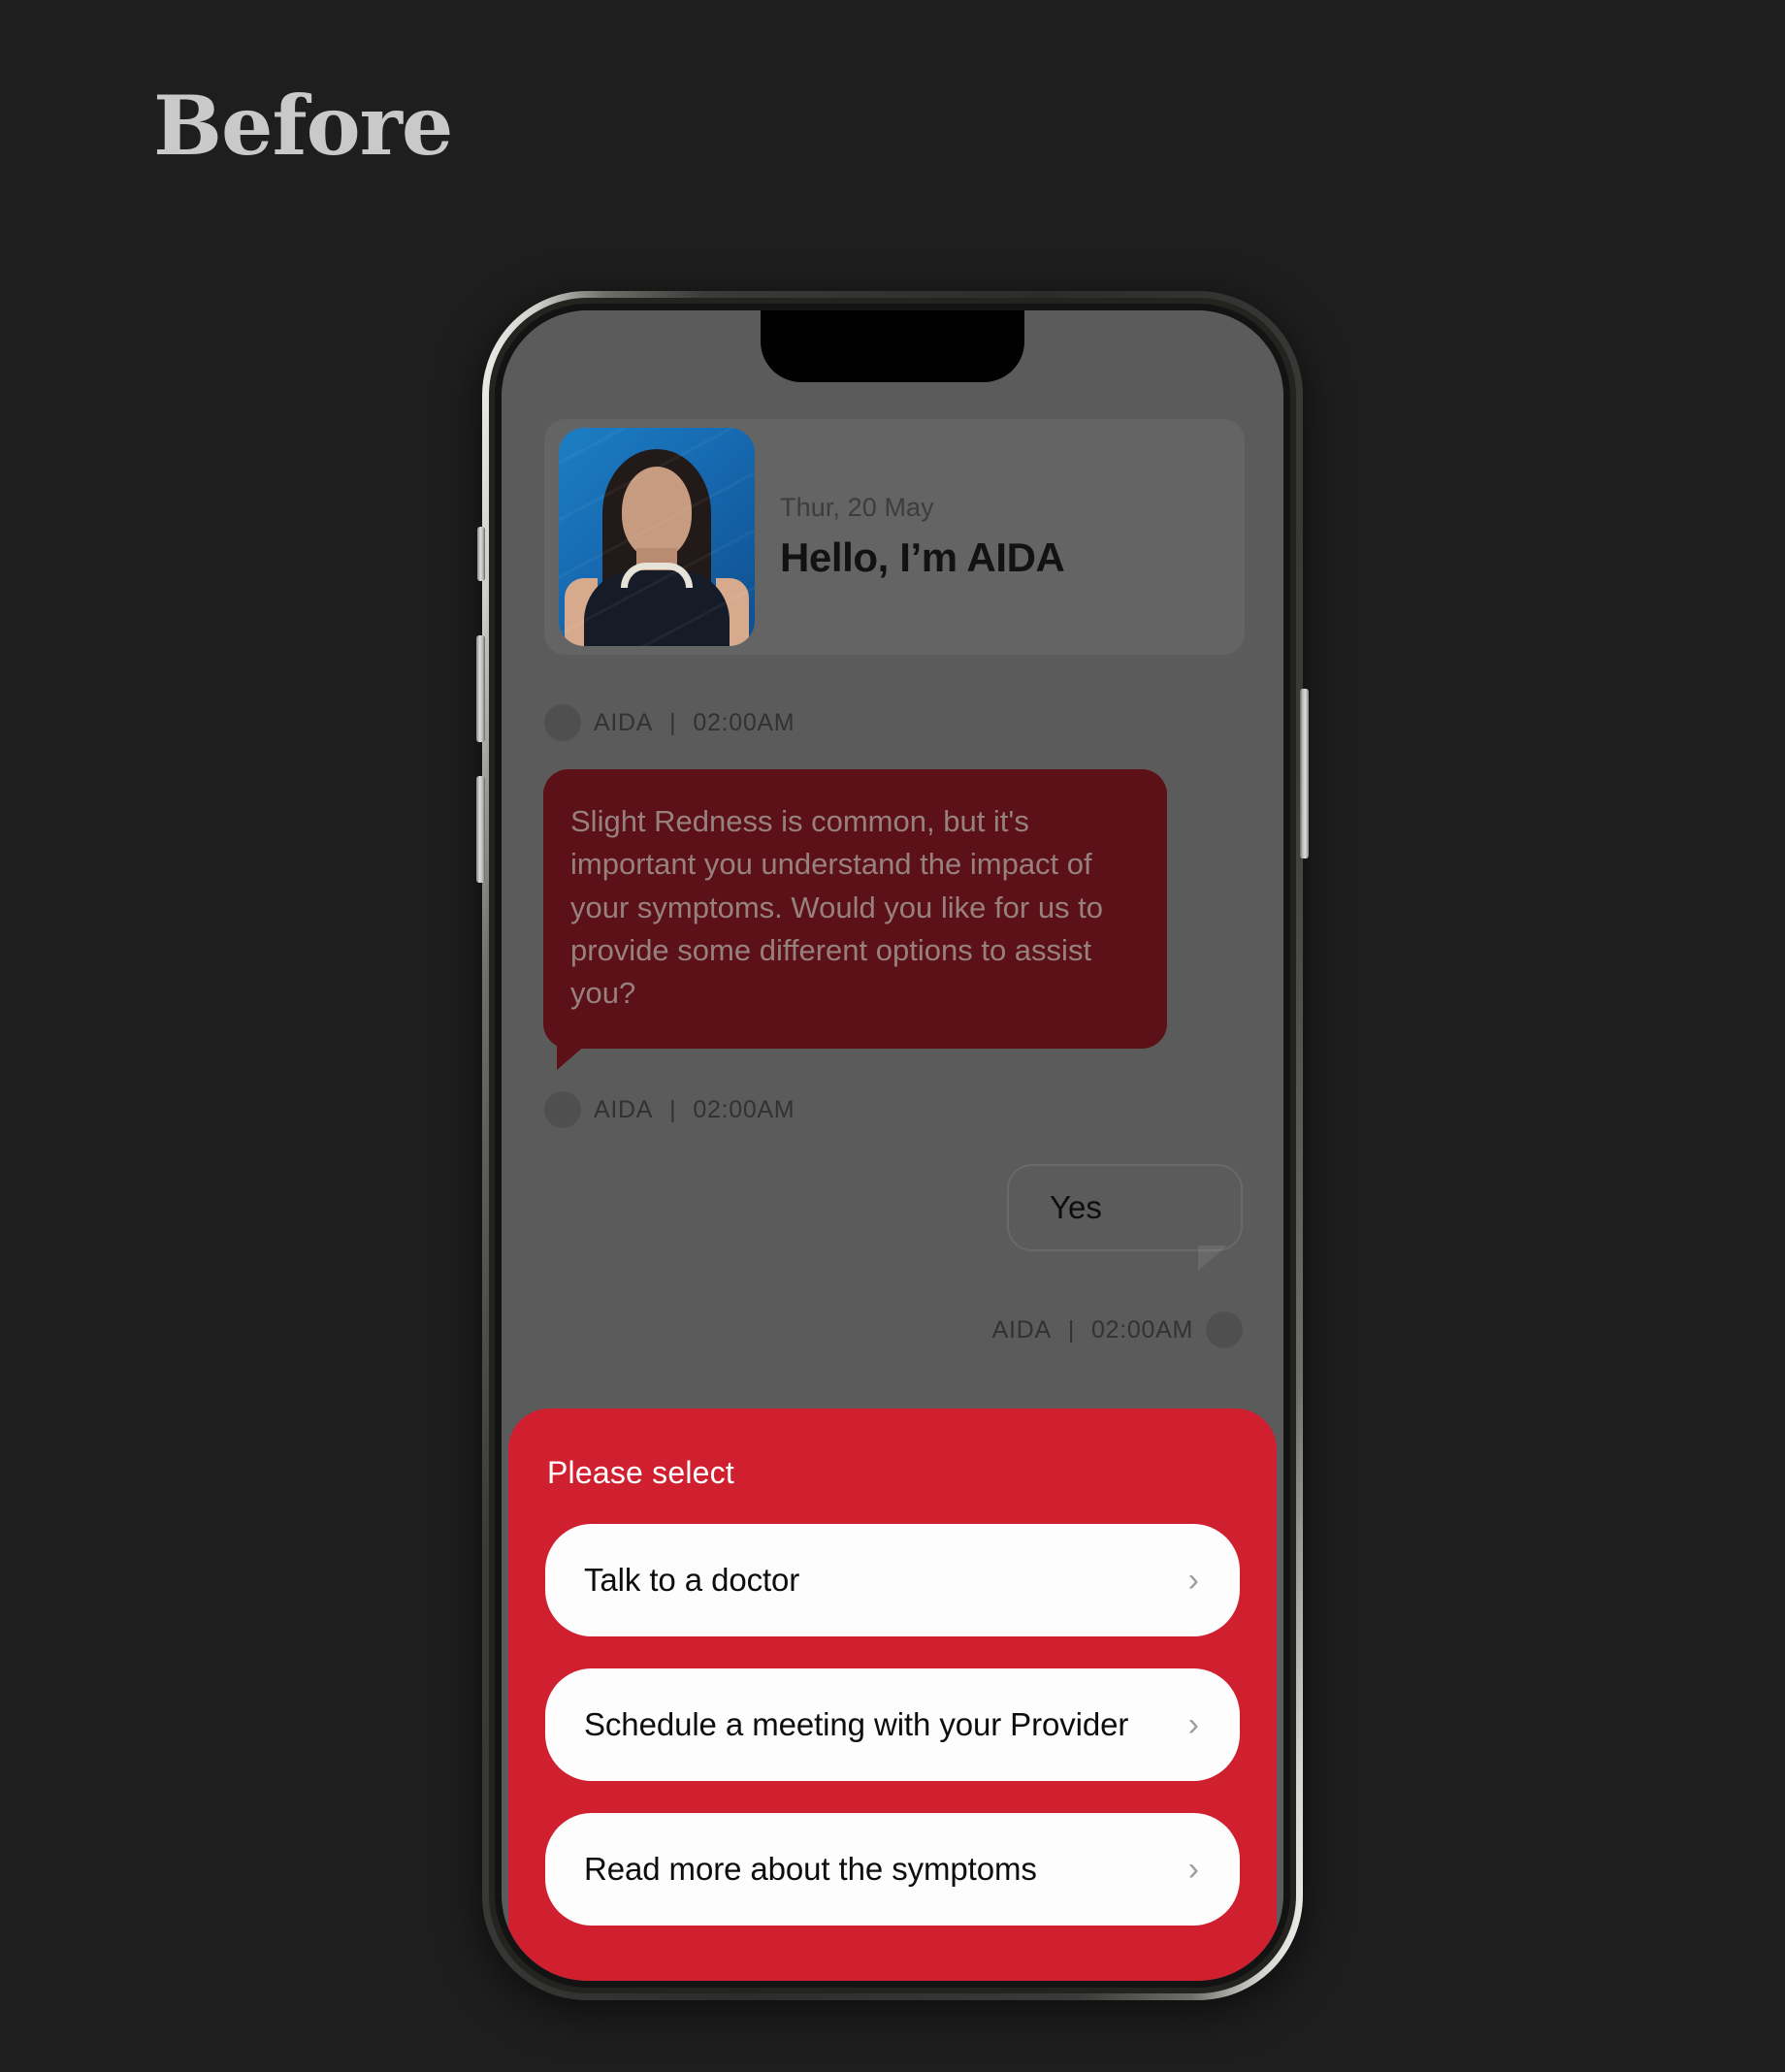  I want to click on option-schedule-a-meeting: Schedule a meeting with your Provider ›, so click(892, 1724).